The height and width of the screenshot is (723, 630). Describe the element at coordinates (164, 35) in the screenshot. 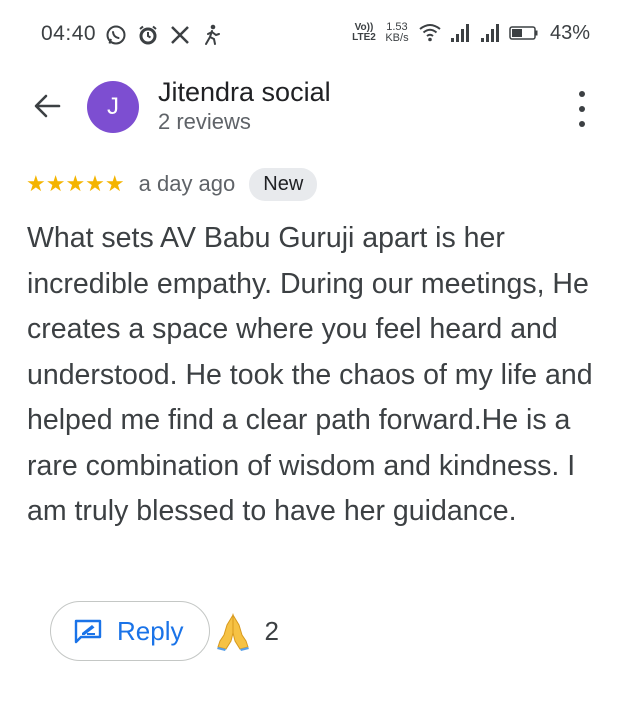

I see `status-notification-icons` at that location.